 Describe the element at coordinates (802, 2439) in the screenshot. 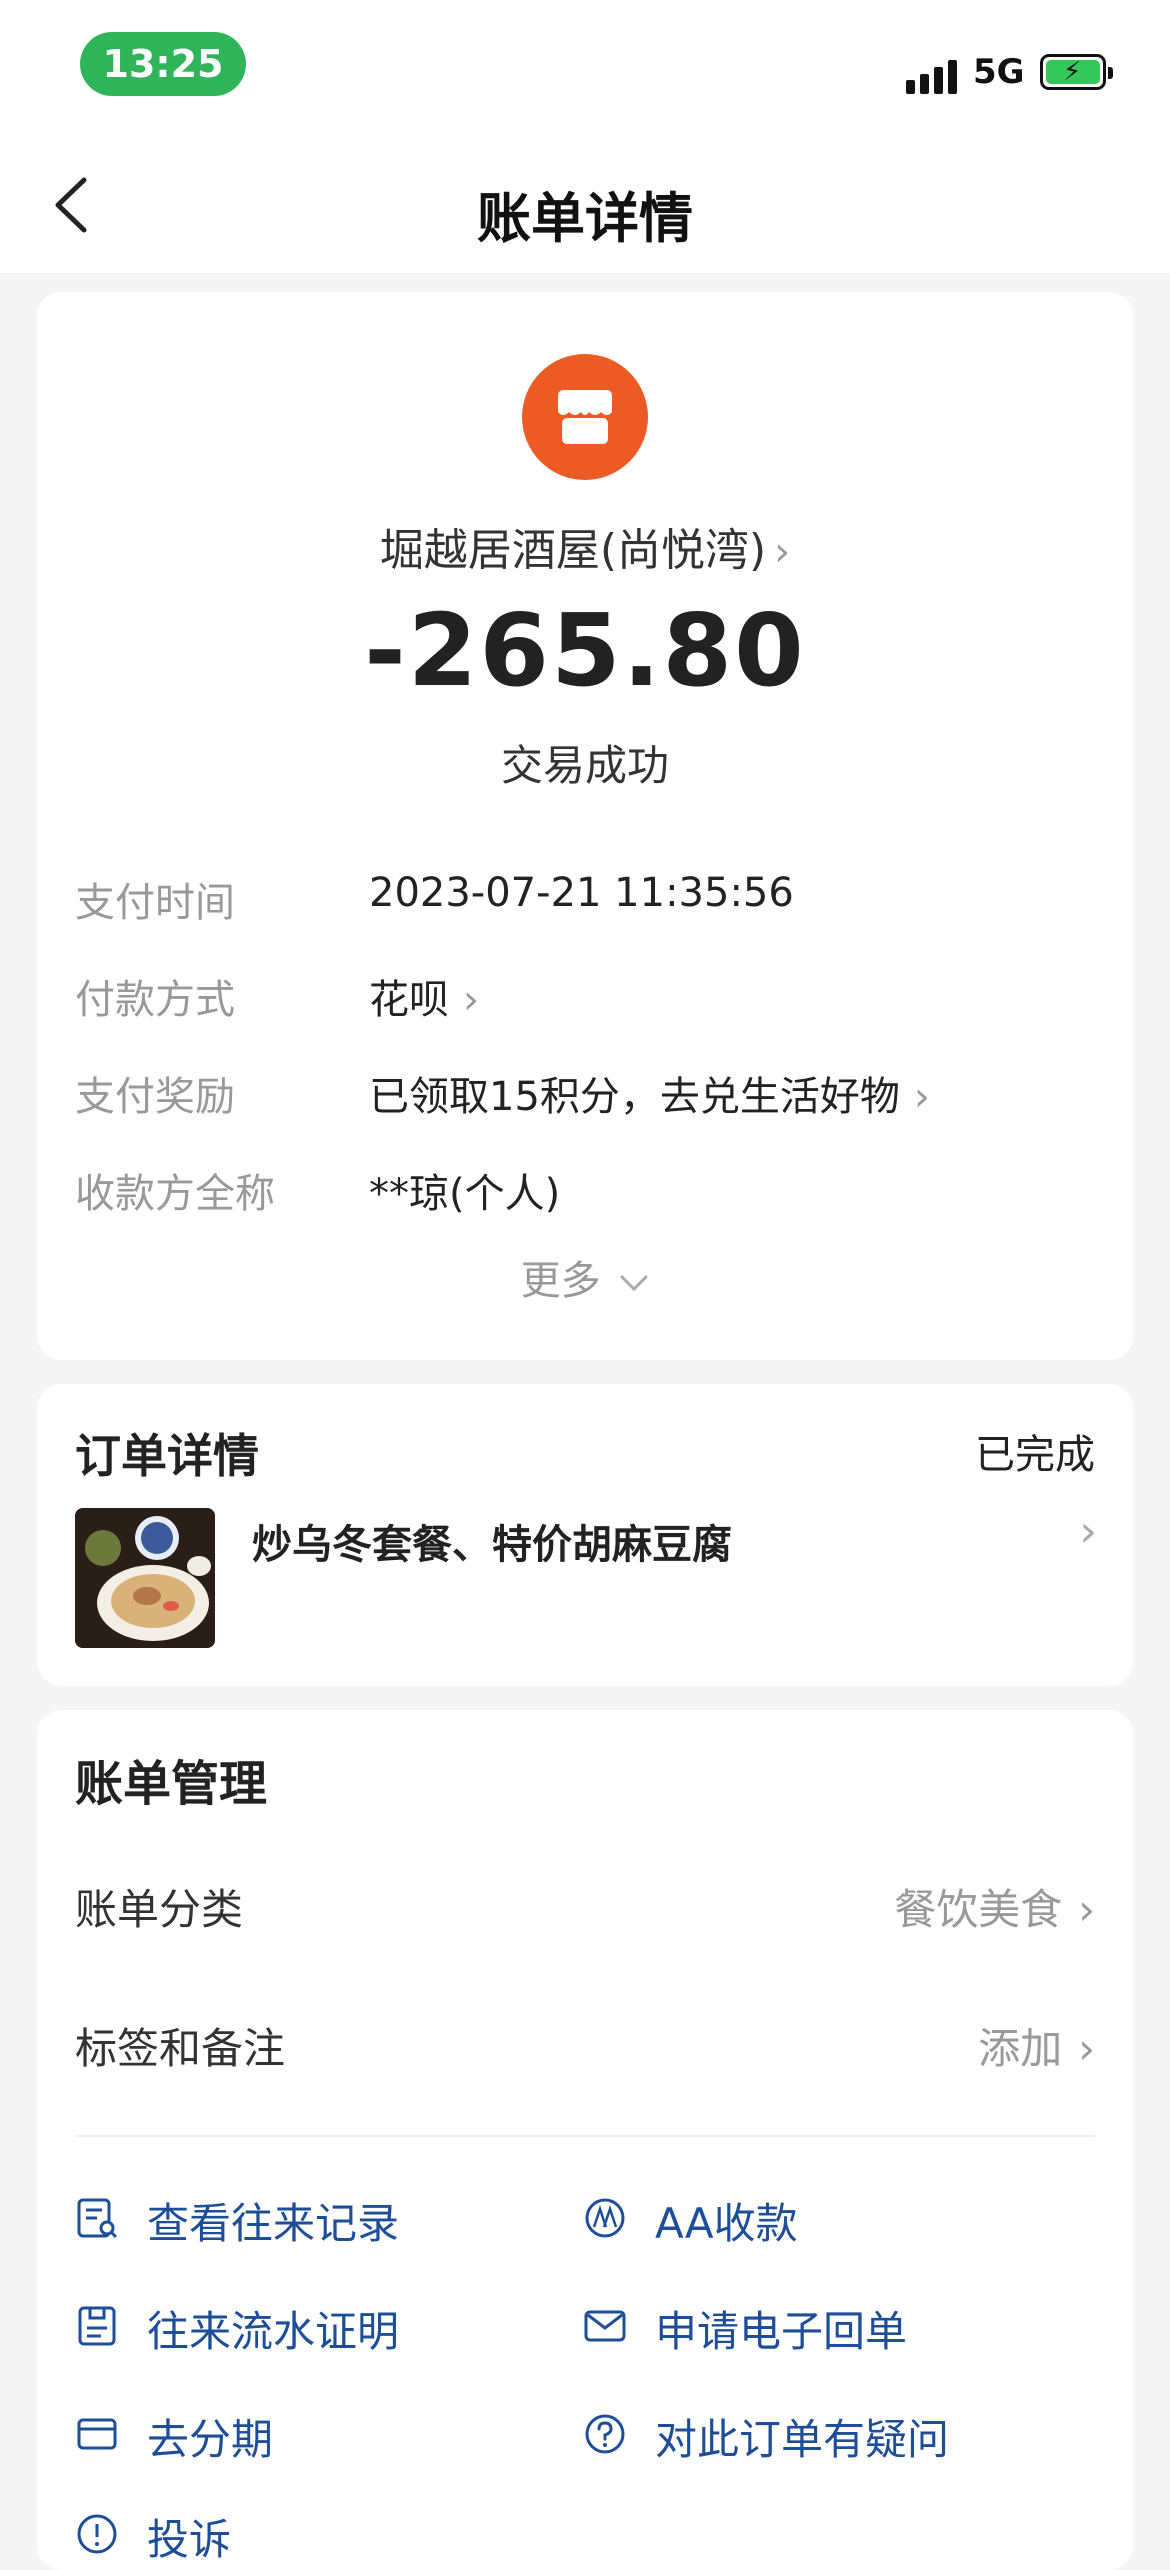

I see `action-label: 对此订单有疑问` at that location.